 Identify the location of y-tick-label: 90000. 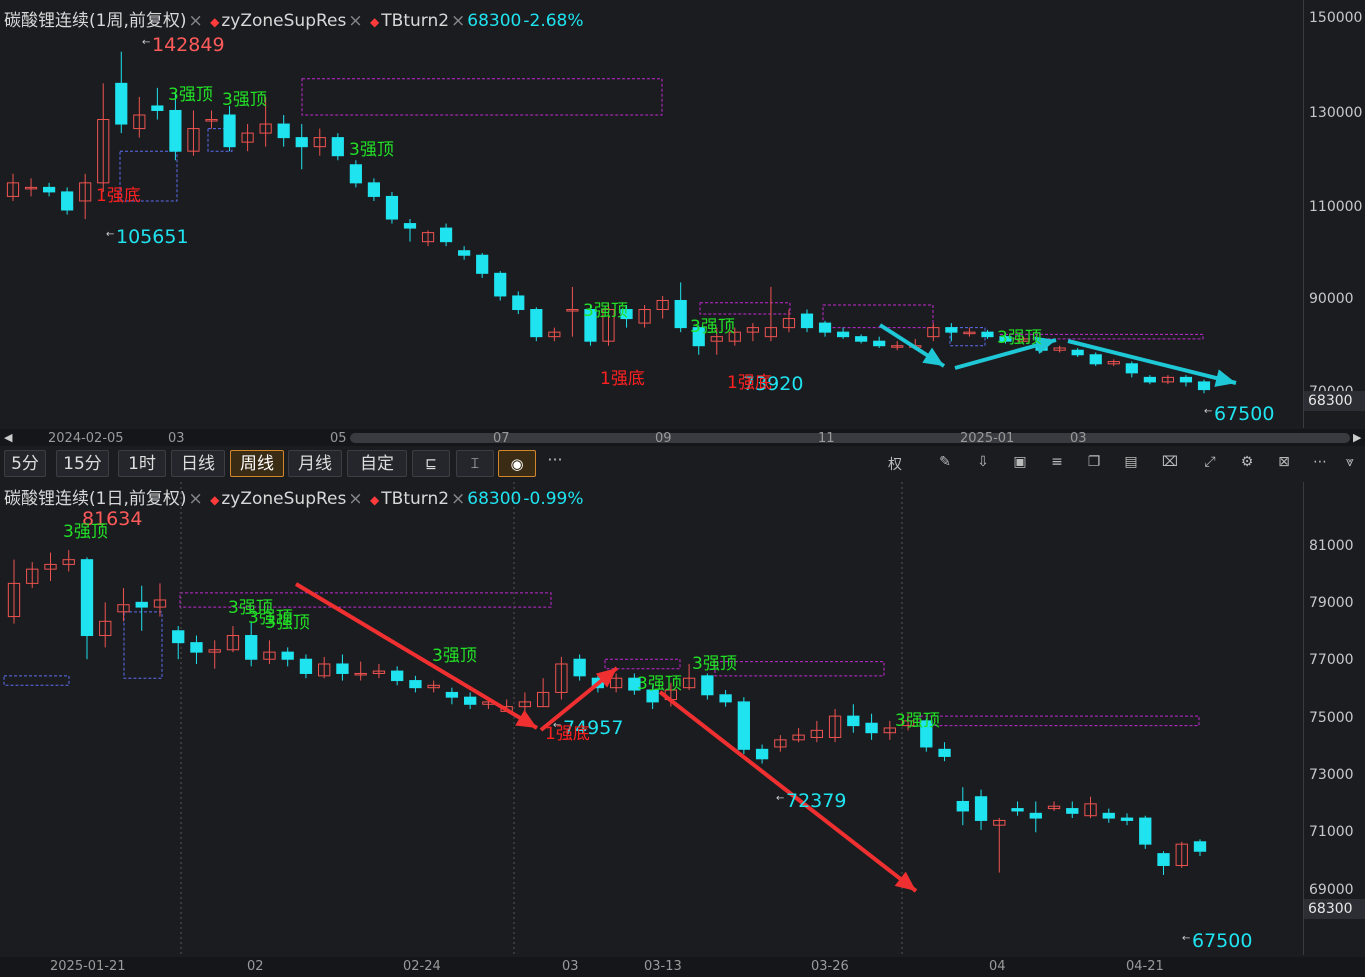
(1331, 299).